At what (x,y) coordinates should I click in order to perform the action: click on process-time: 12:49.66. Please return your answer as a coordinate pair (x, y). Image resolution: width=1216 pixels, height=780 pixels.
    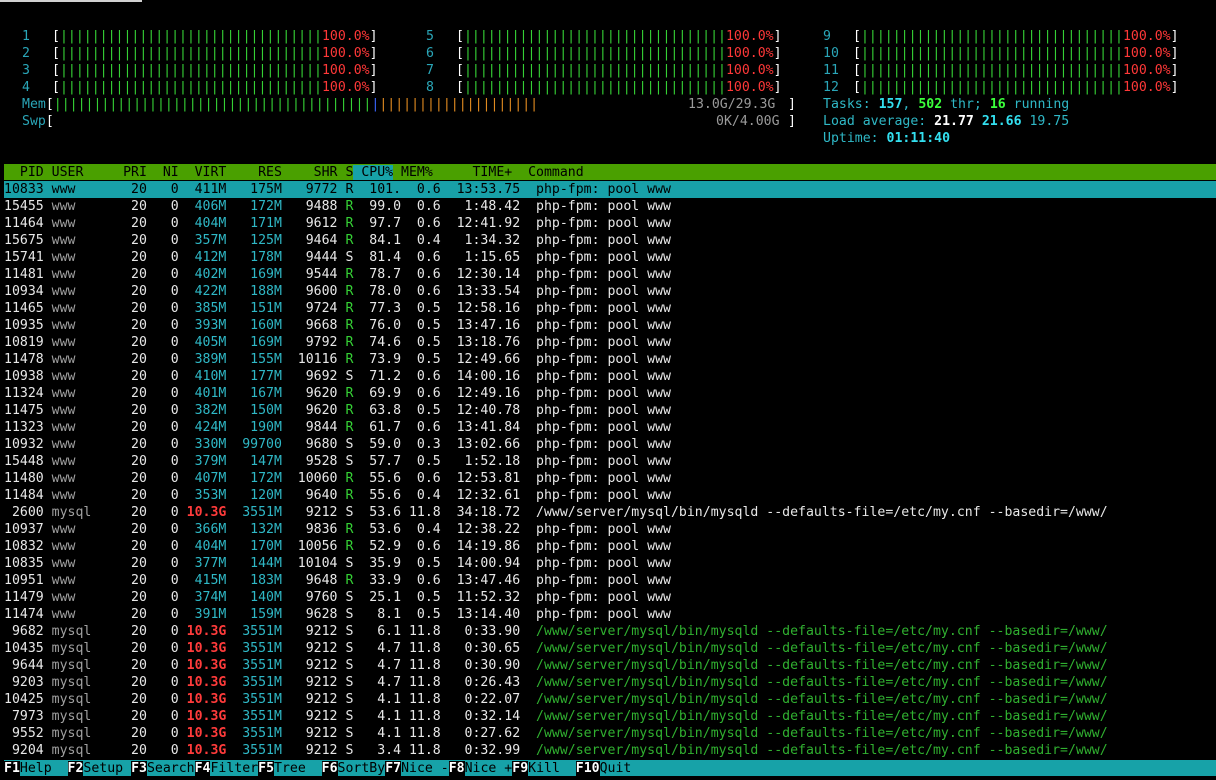
    Looking at the image, I should click on (480, 359).